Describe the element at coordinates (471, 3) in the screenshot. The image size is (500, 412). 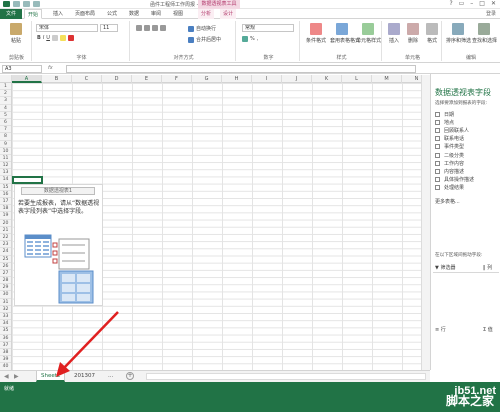
I see `minimize-icon: –` at that location.